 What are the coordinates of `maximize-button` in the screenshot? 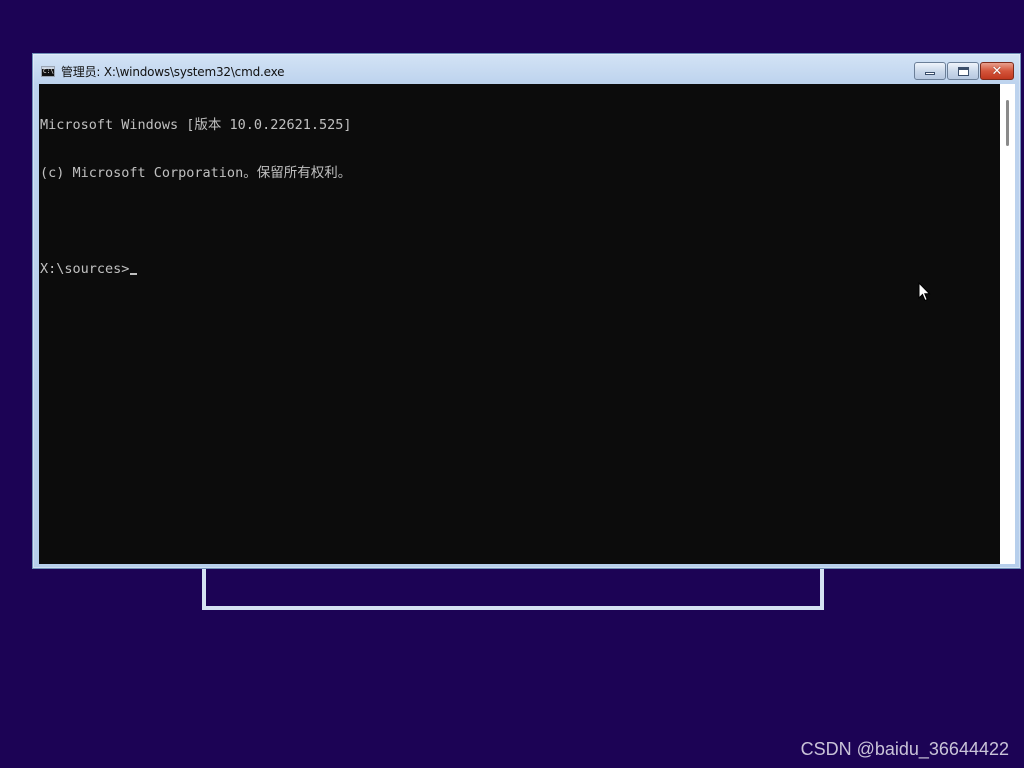 It's located at (963, 71).